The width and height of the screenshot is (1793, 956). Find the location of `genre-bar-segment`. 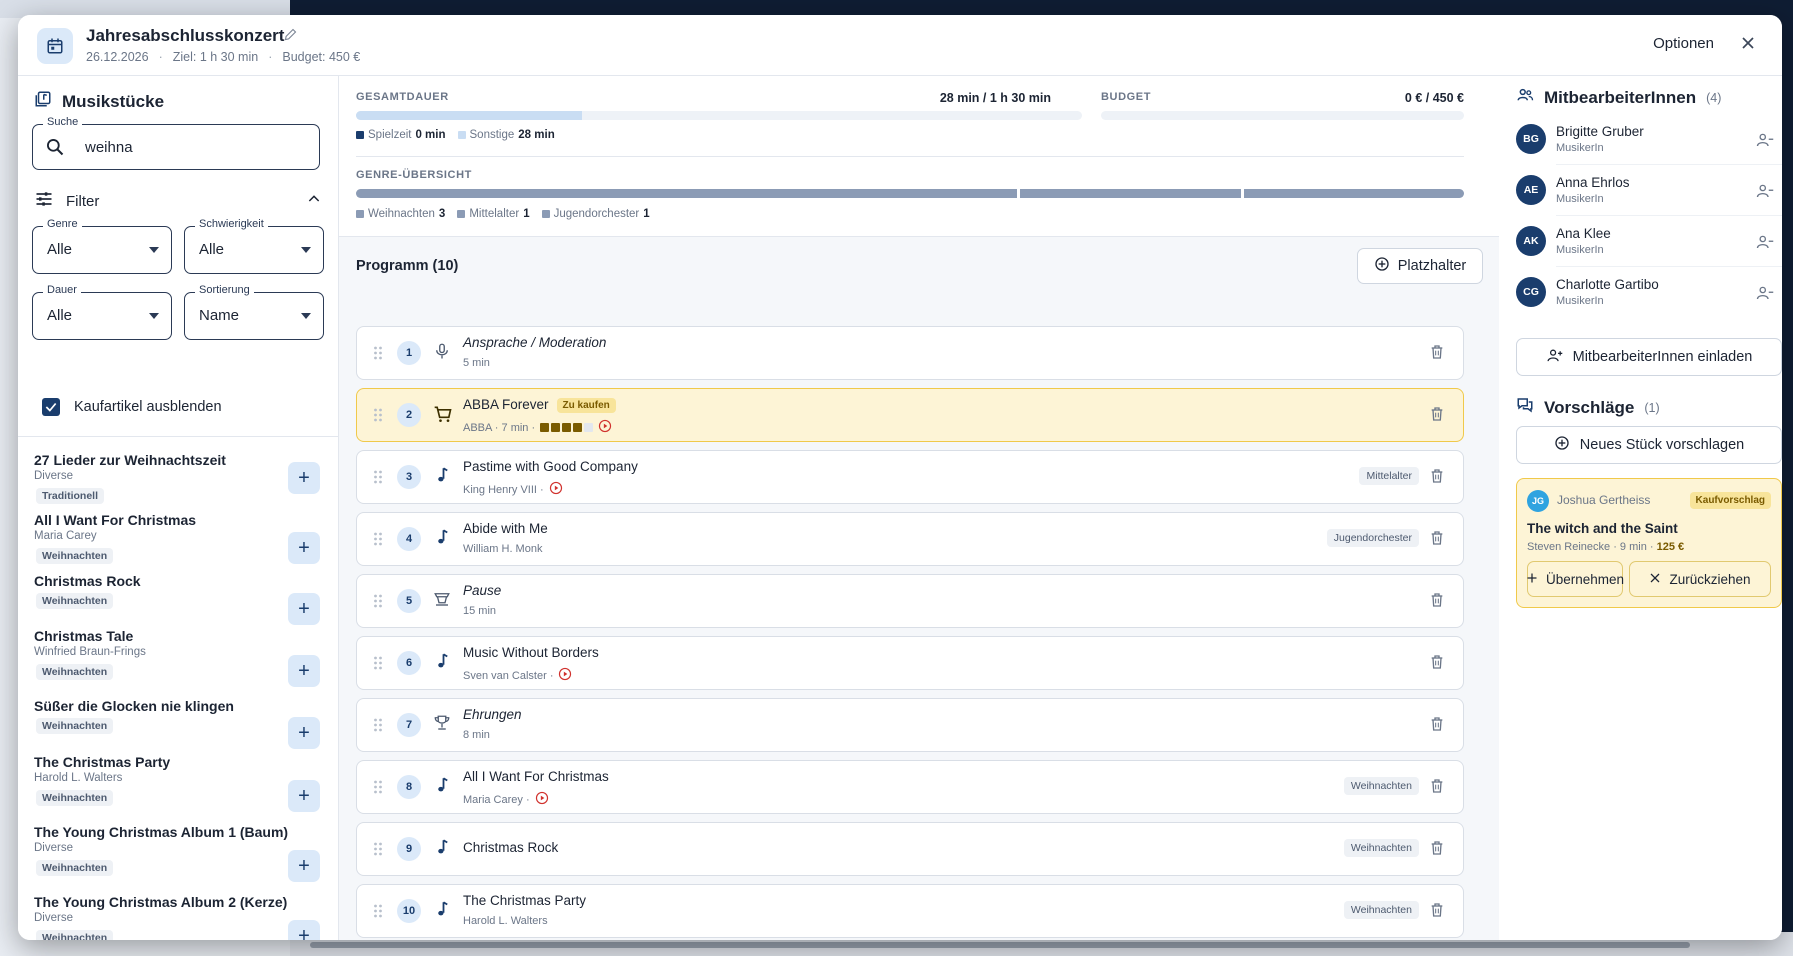

genre-bar-segment is located at coordinates (1130, 193).